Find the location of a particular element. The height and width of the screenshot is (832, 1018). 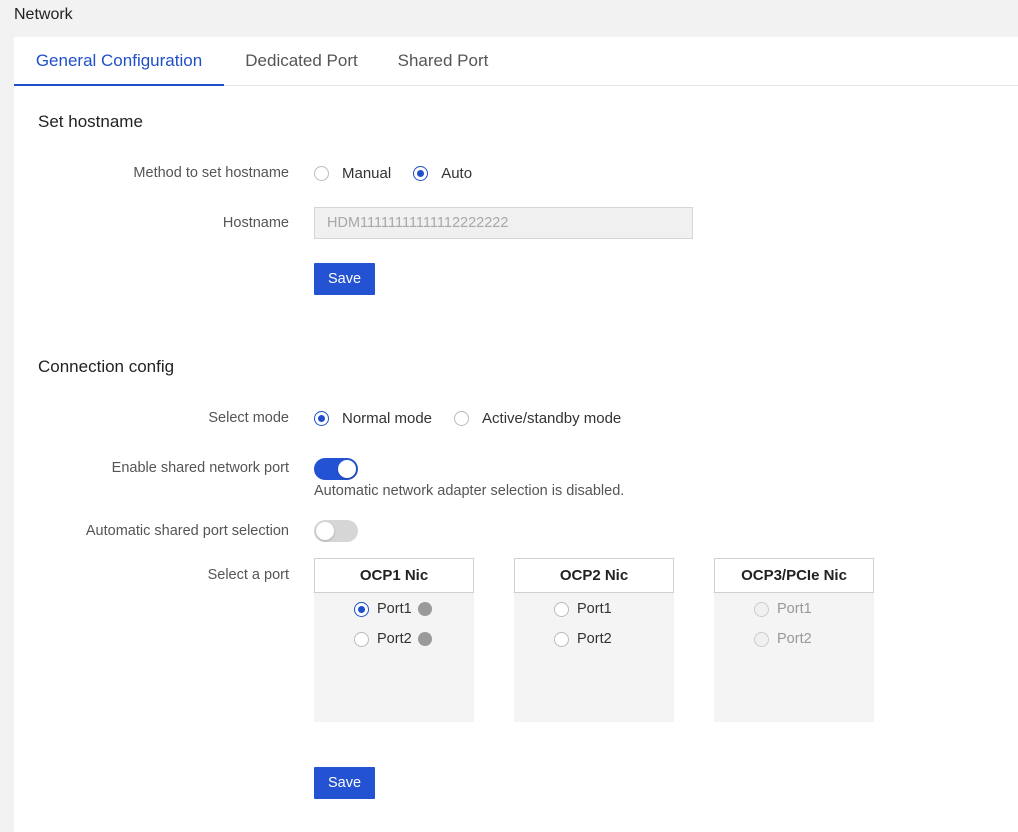

tab-shared-port: Shared Port is located at coordinates (443, 61).